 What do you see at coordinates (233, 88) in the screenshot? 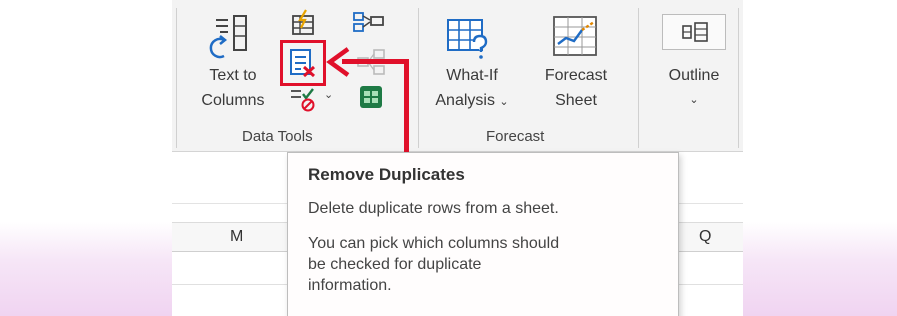
I see `text-to-columns-button: Text to Columns` at bounding box center [233, 88].